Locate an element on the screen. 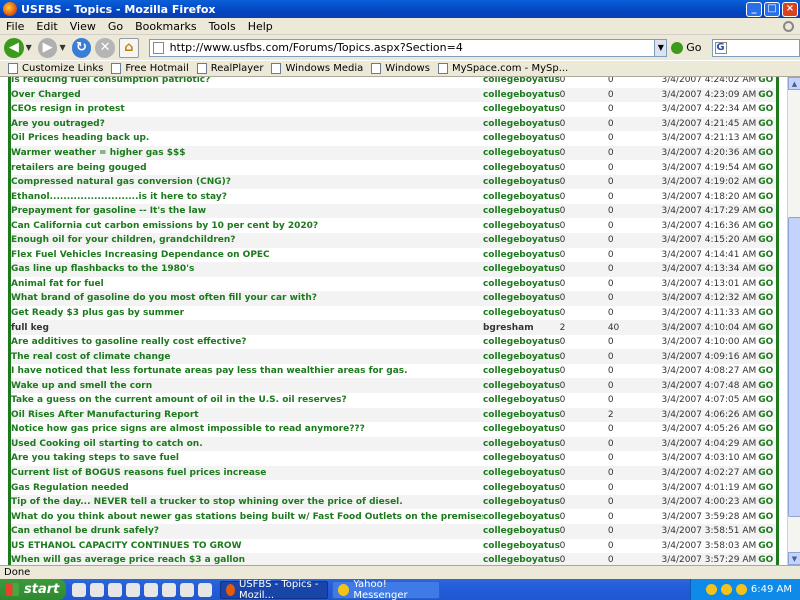  scroll-thumb is located at coordinates (794, 367).